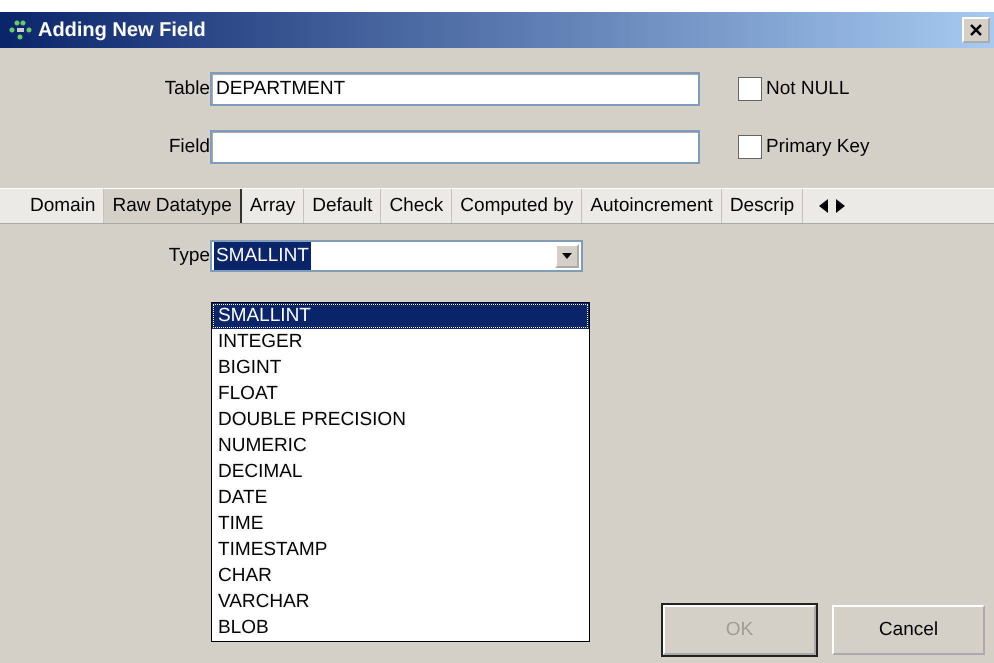  I want to click on tab: Computed by, so click(517, 206).